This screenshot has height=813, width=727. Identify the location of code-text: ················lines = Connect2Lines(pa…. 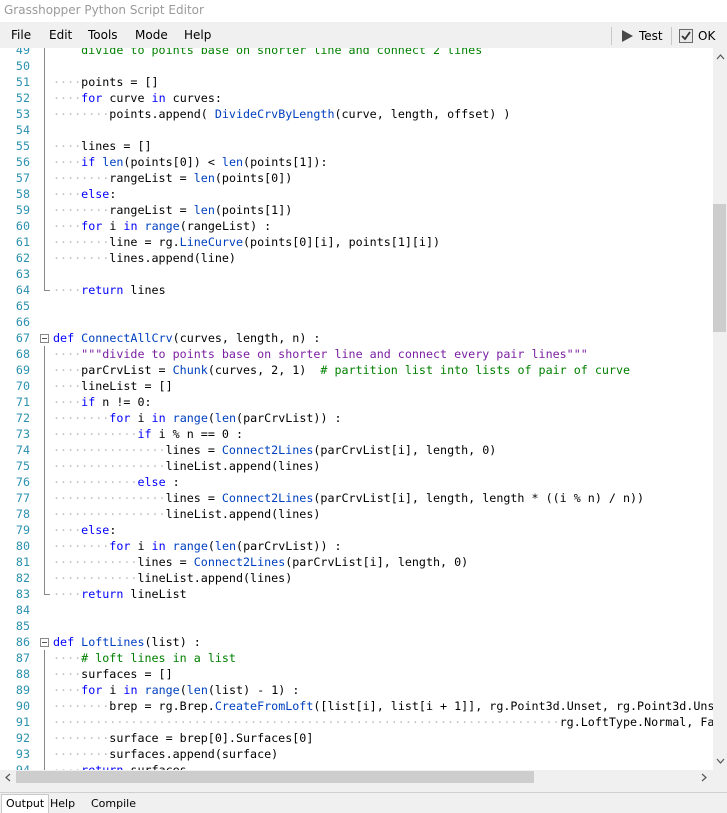
(349, 498).